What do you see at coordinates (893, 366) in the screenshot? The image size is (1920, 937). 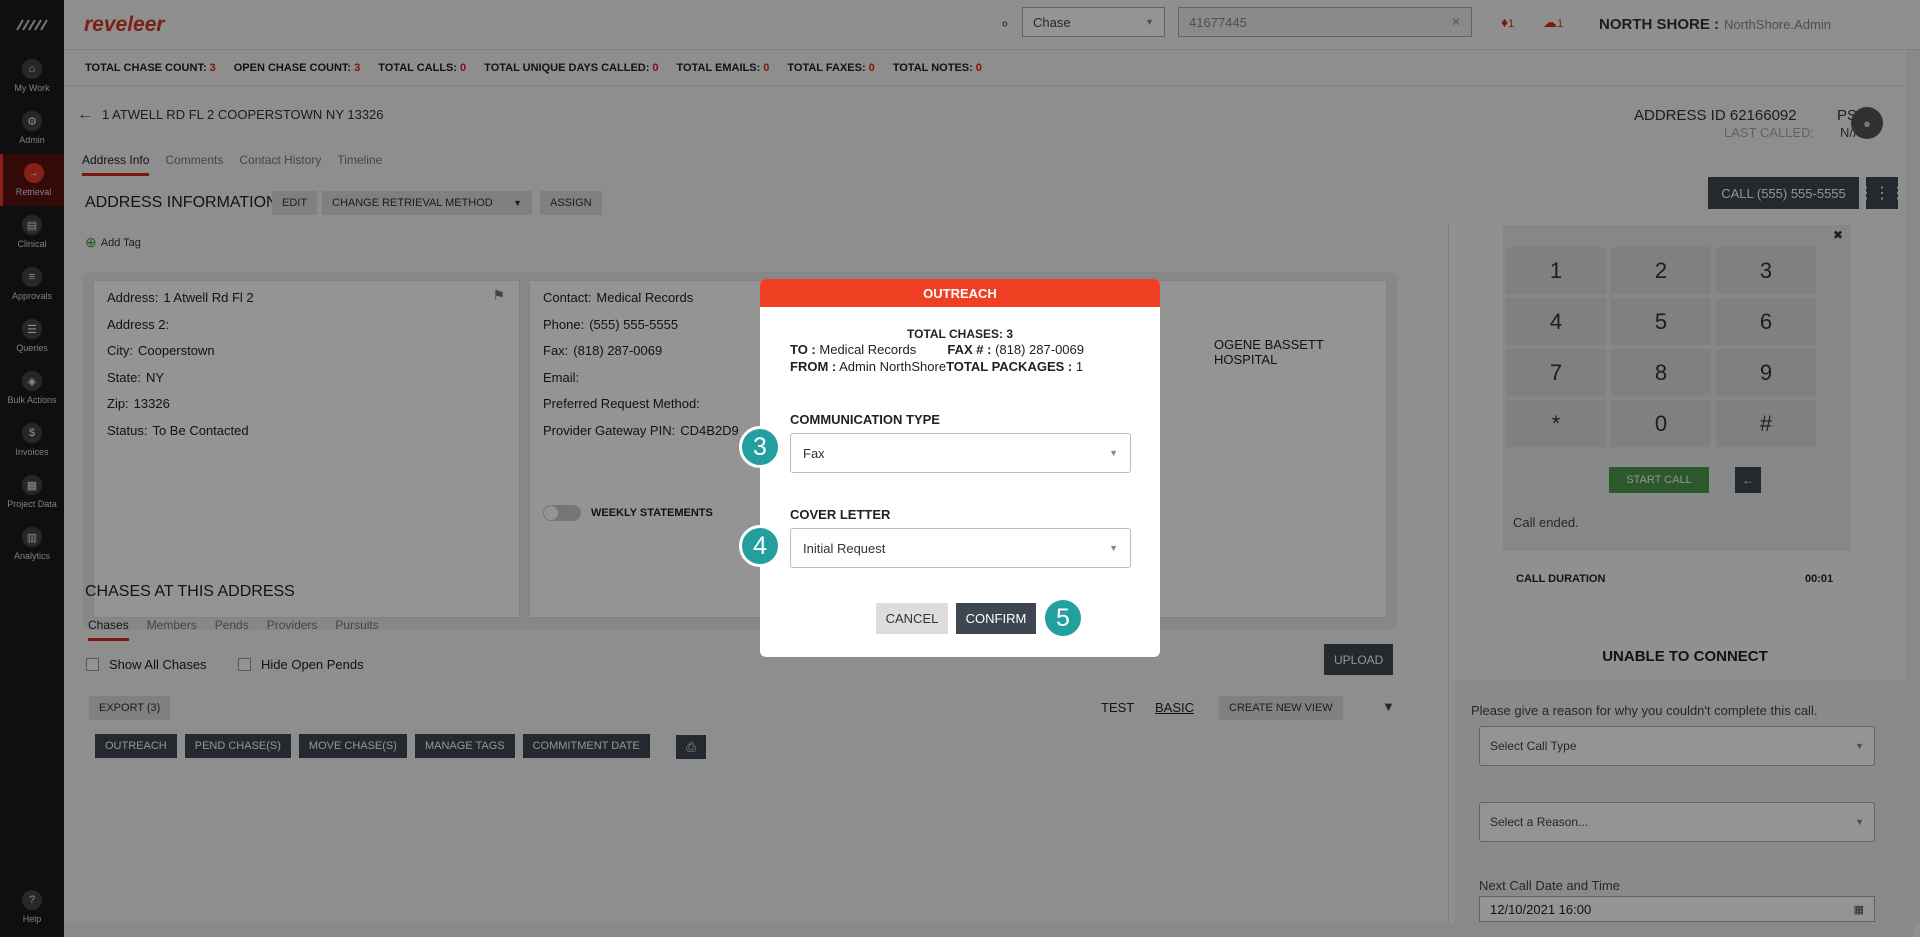 I see `from-value: Admin NorthShore` at bounding box center [893, 366].